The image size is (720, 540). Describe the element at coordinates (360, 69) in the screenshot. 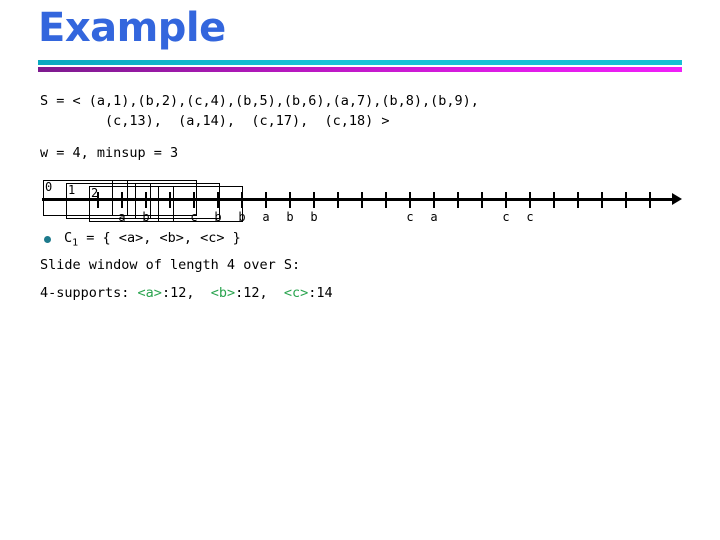

I see `divider-magenta-band` at that location.